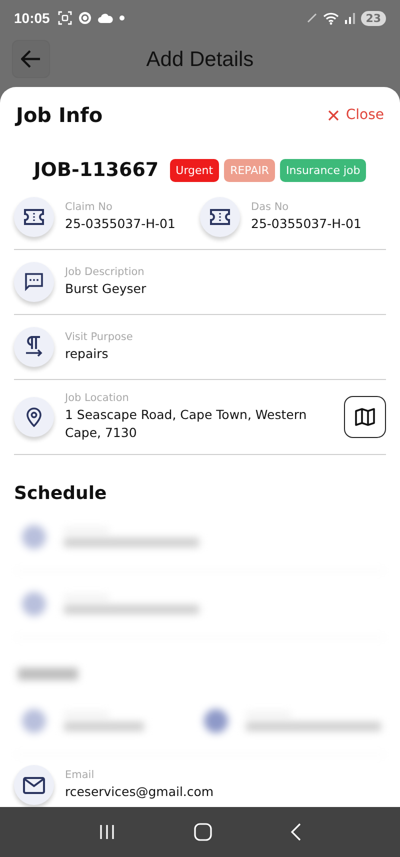  What do you see at coordinates (323, 170) in the screenshot?
I see `job-tag: Insurance job` at bounding box center [323, 170].